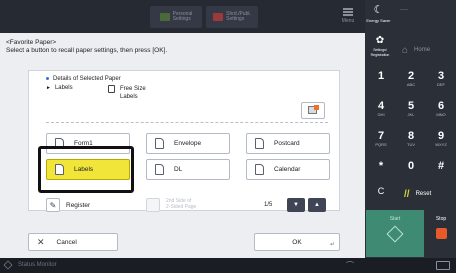 The width and height of the screenshot is (456, 273). I want to click on home-icon: ⌂, so click(405, 50).